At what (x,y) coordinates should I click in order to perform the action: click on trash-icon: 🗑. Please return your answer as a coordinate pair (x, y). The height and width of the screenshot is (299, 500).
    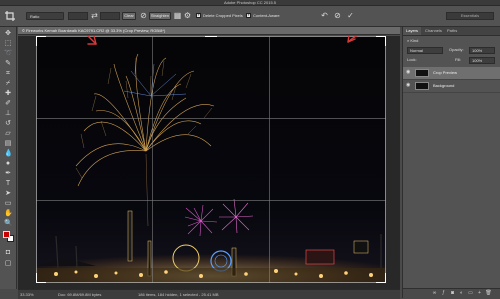
    Looking at the image, I should click on (488, 293).